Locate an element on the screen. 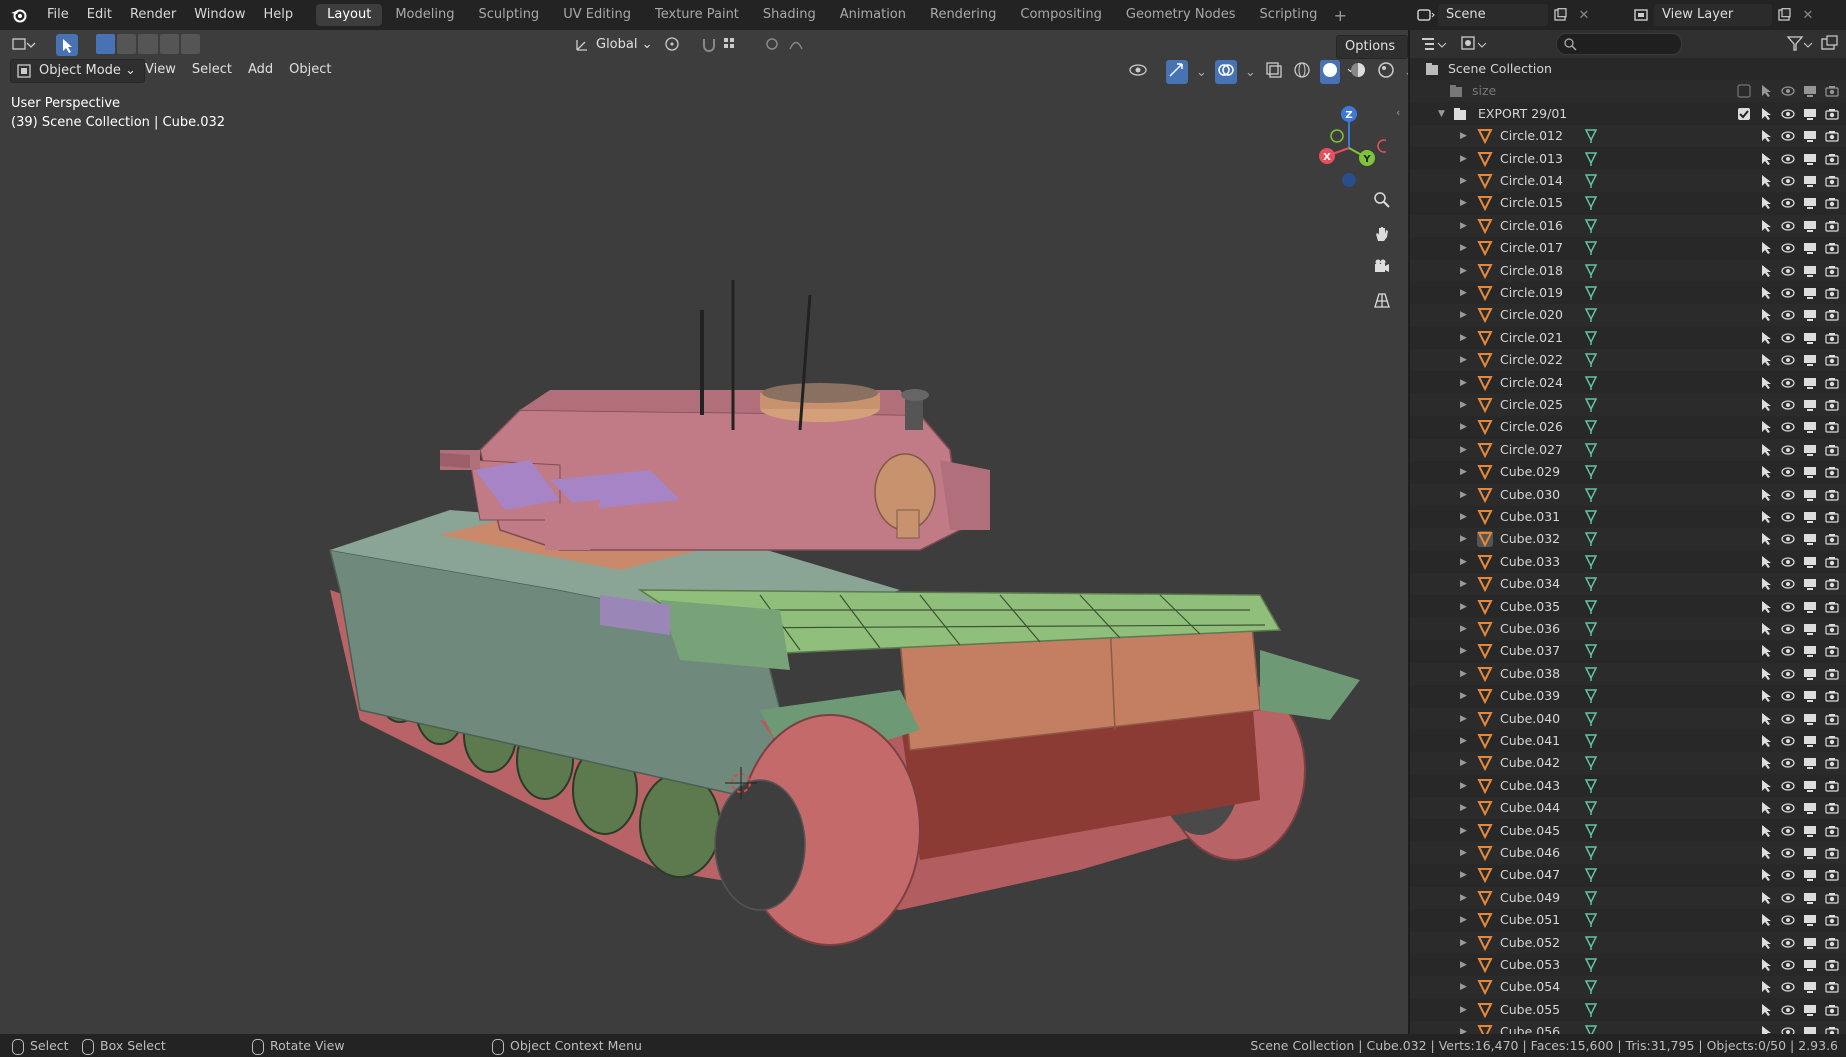 This screenshot has height=1057, width=1846. viewport-menu-object: Object is located at coordinates (310, 70).